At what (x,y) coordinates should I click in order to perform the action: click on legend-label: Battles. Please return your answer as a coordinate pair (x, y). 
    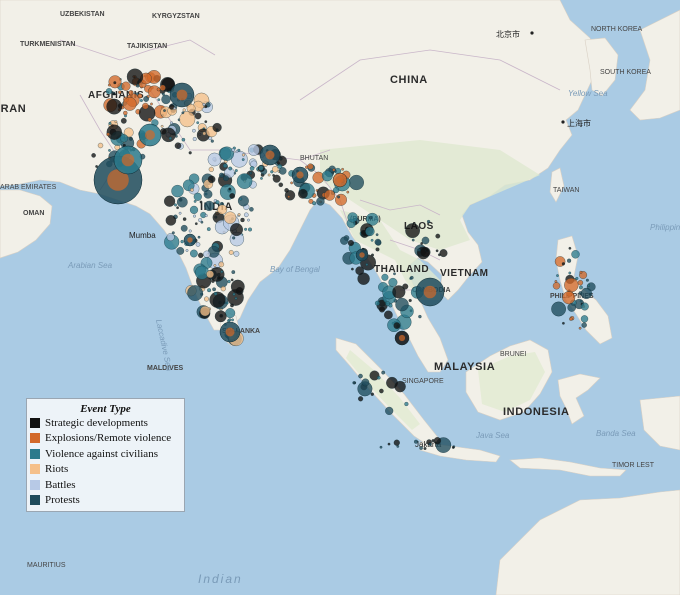
    Looking at the image, I should click on (60, 484).